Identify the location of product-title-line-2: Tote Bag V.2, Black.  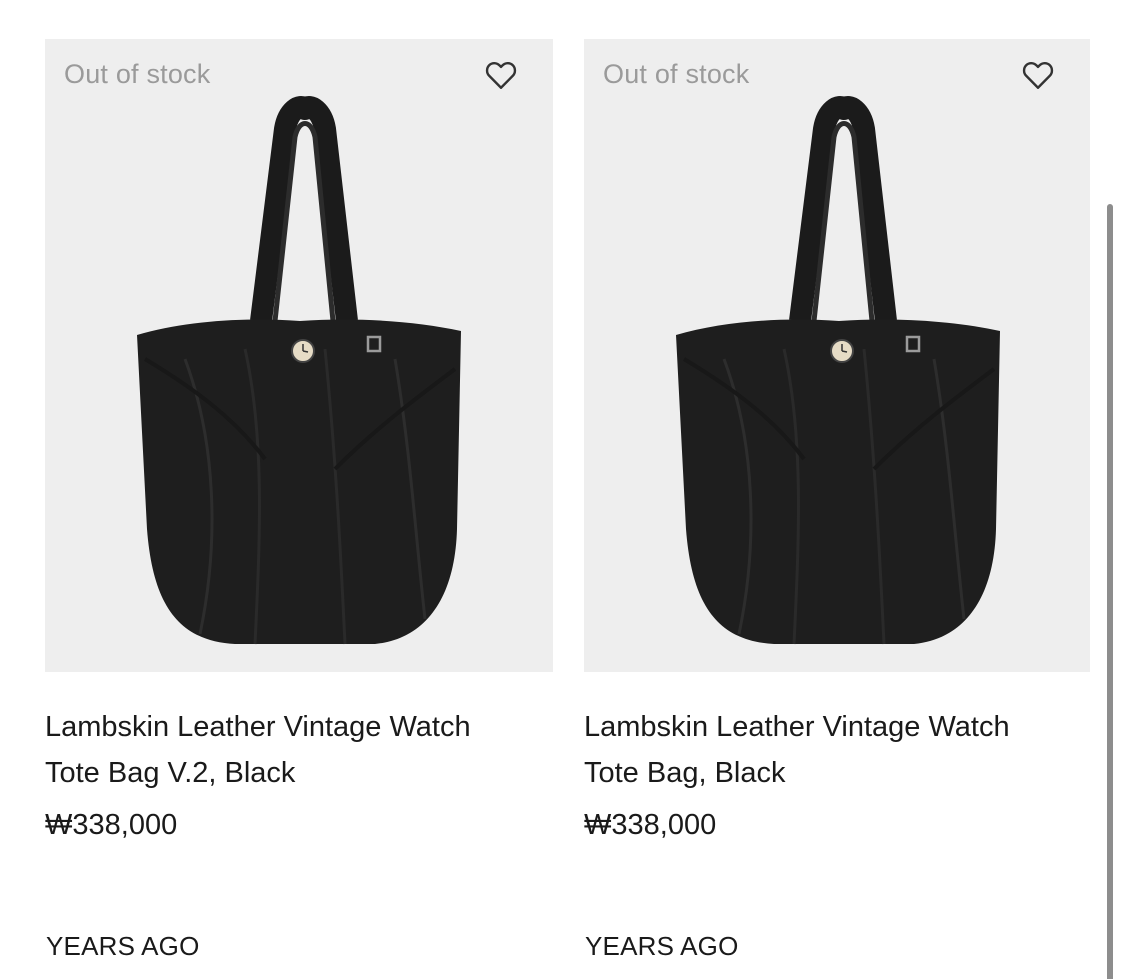
(170, 773).